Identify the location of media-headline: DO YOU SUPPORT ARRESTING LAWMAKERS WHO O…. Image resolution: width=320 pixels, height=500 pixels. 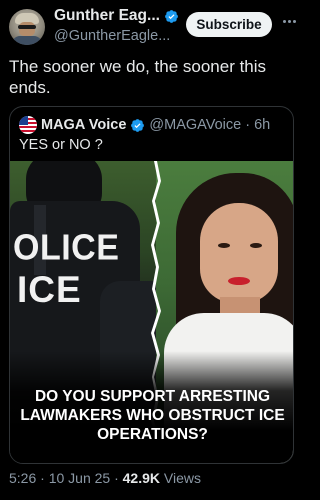
(152, 415).